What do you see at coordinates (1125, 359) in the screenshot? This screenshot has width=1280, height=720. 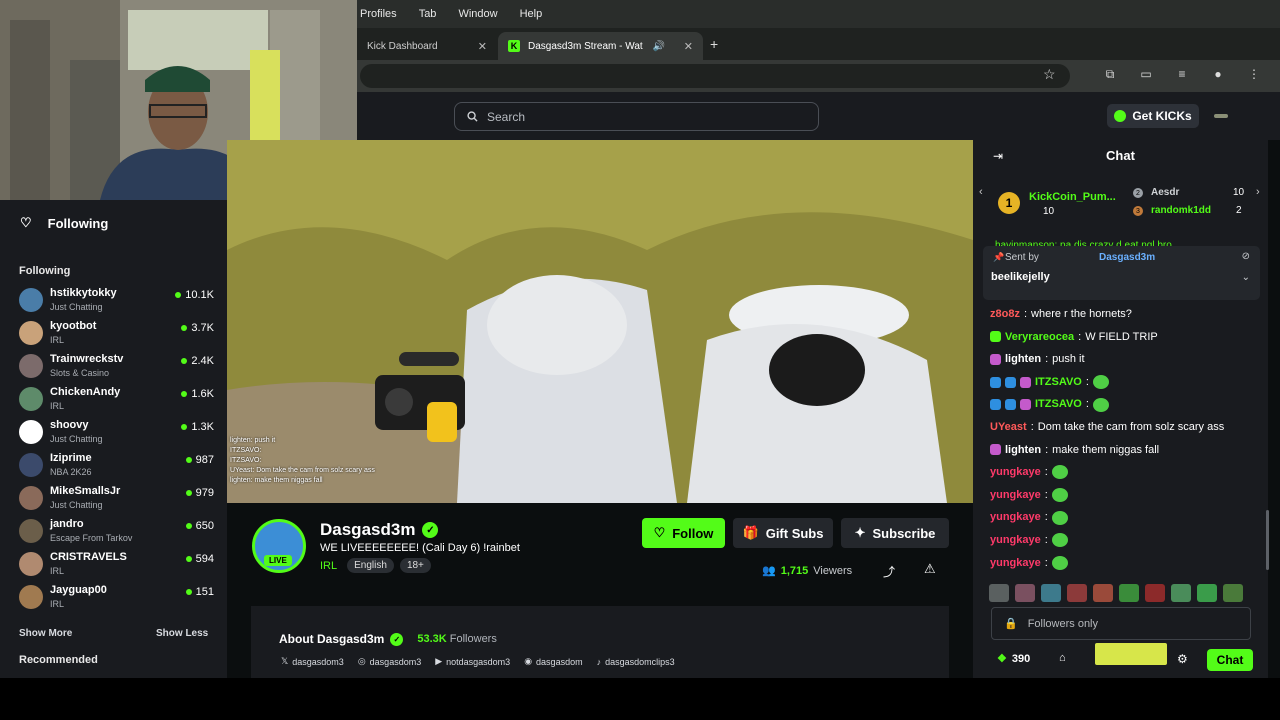 I see `chat-message: lighten: push it` at bounding box center [1125, 359].